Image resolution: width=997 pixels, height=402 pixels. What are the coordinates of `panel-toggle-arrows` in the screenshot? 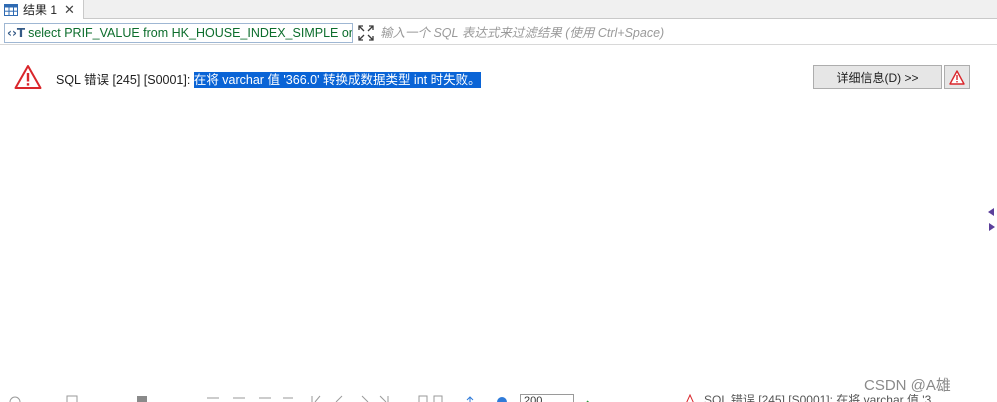 It's located at (990, 220).